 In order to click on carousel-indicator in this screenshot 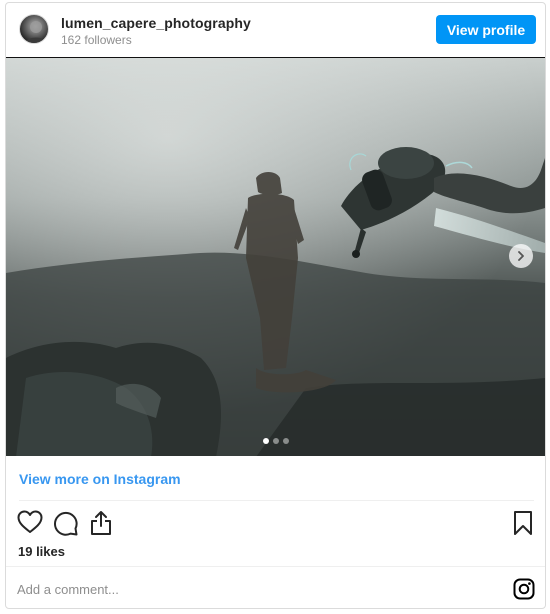, I will do `click(275, 441)`.